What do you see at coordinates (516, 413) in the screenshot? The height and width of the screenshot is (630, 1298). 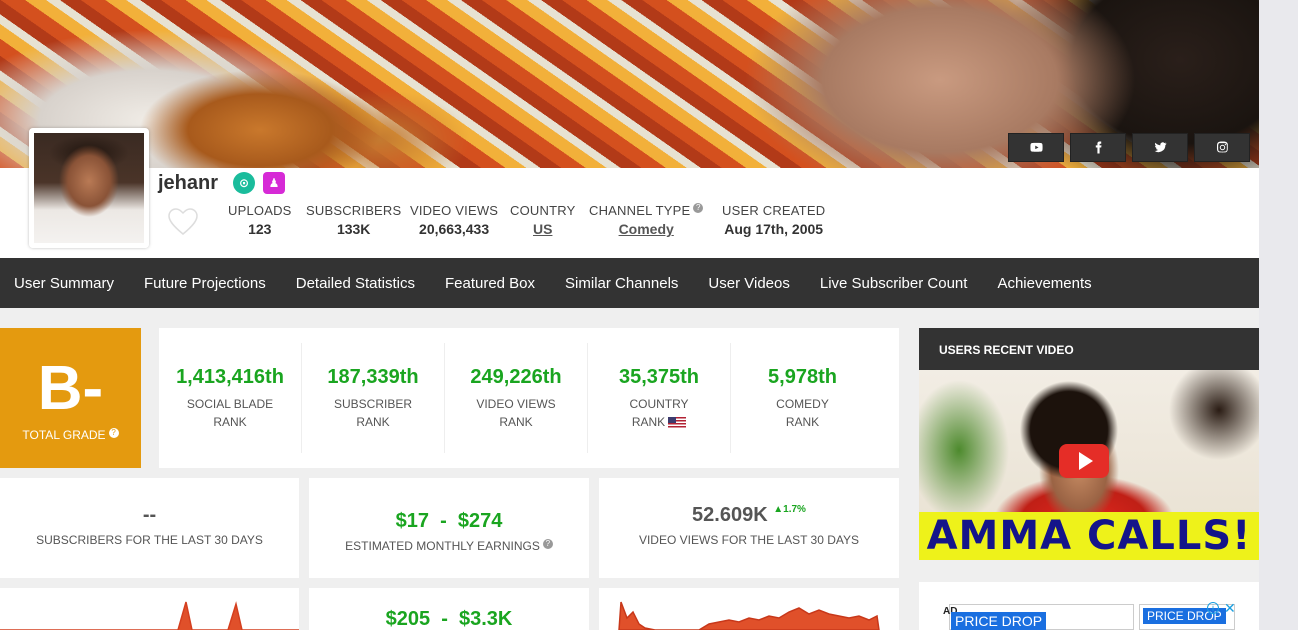 I see `rank-label: VIDEO VIEWS RANK` at bounding box center [516, 413].